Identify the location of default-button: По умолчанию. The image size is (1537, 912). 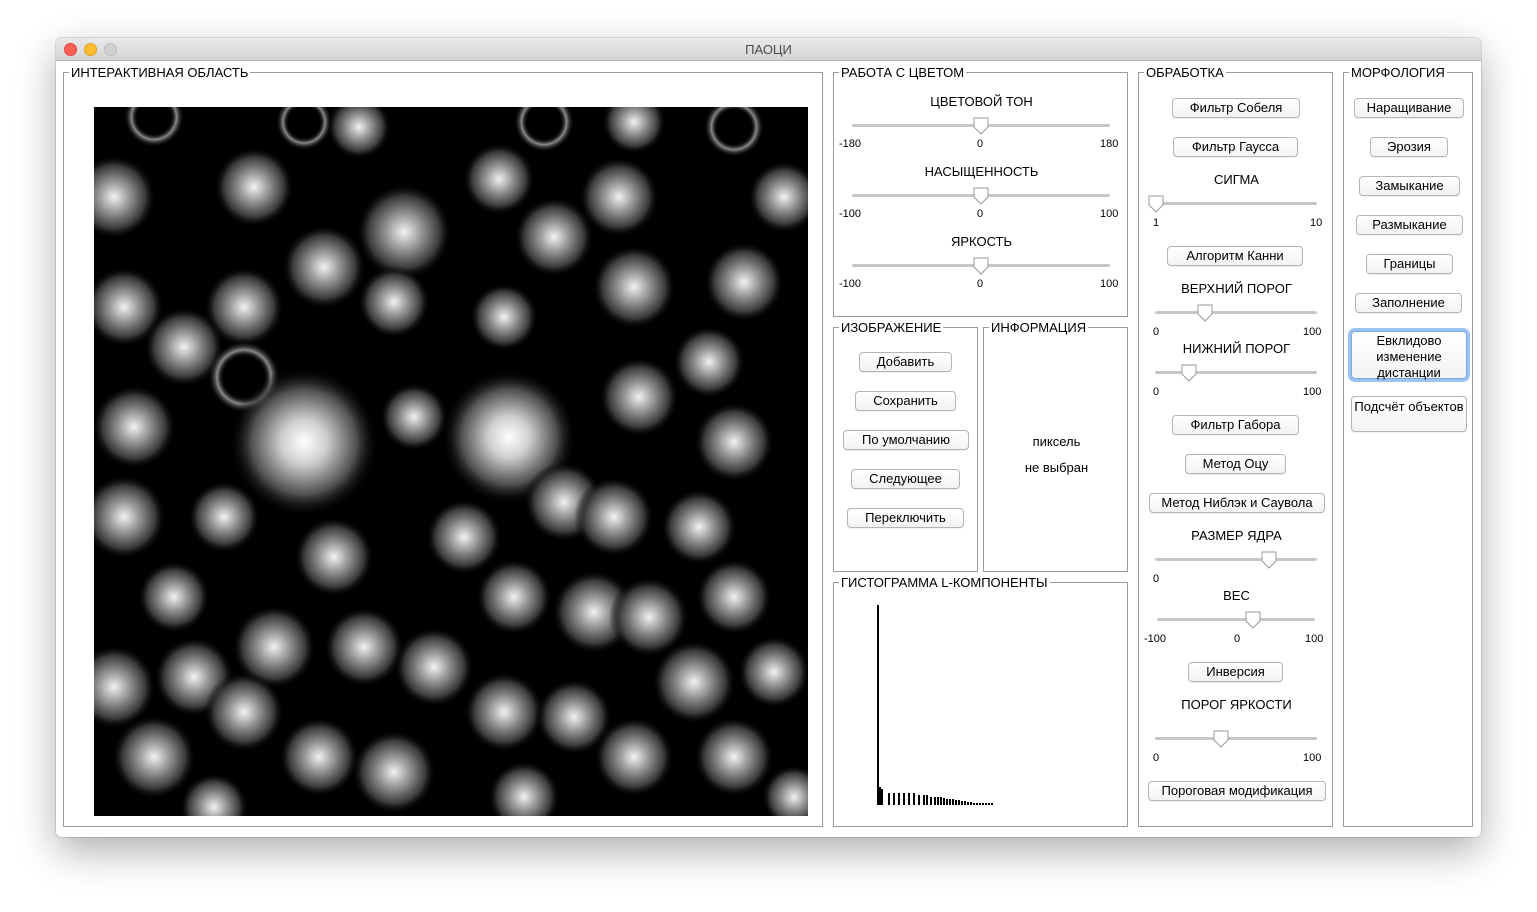
(906, 440).